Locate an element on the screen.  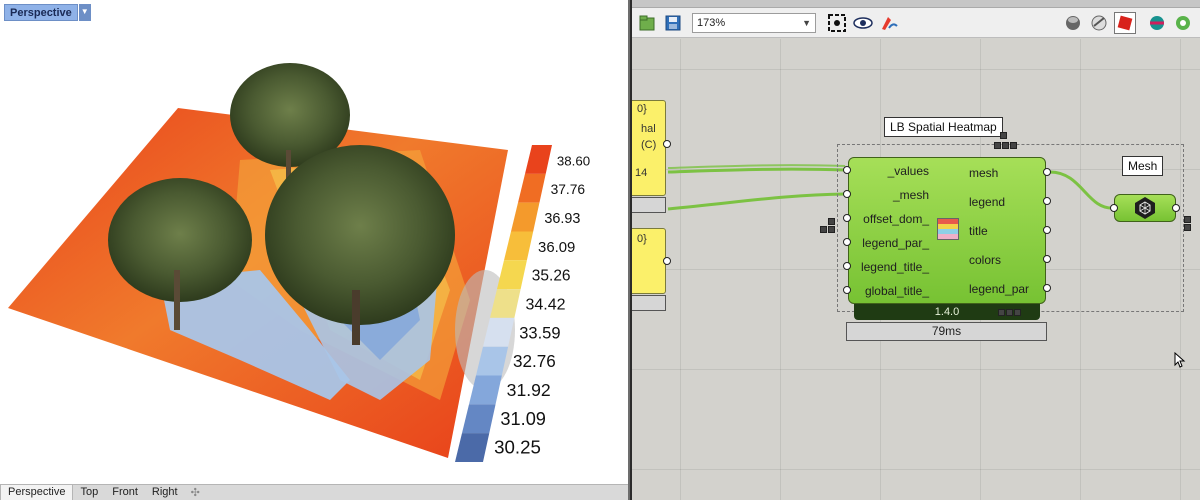
mesh-component is located at coordinates (1145, 208).